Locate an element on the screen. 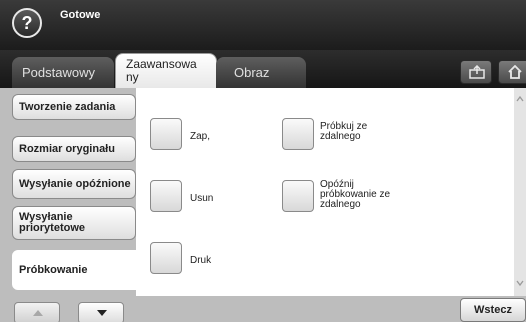 The image size is (526, 322). scroll-down-button is located at coordinates (101, 312).